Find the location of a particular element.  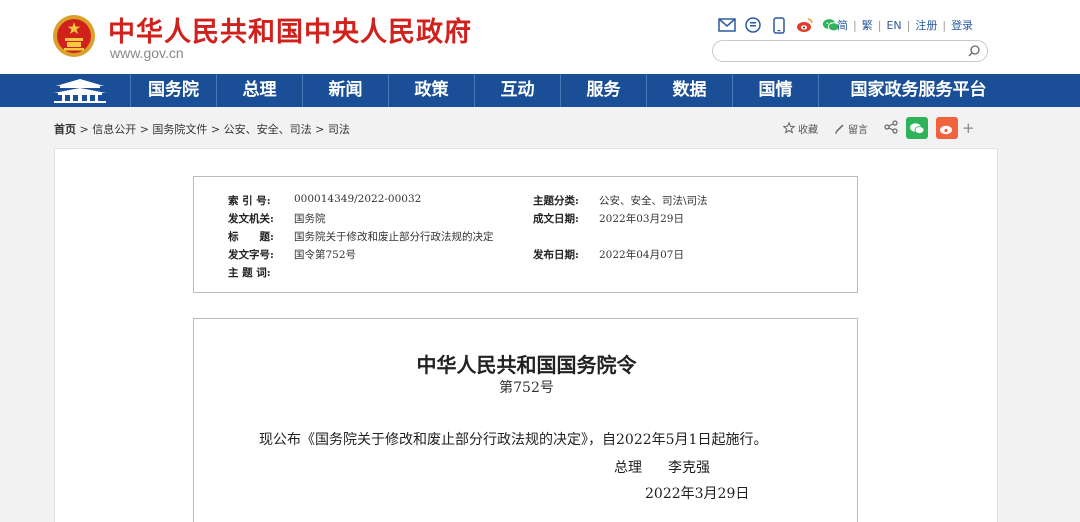

search-input is located at coordinates (843, 51).